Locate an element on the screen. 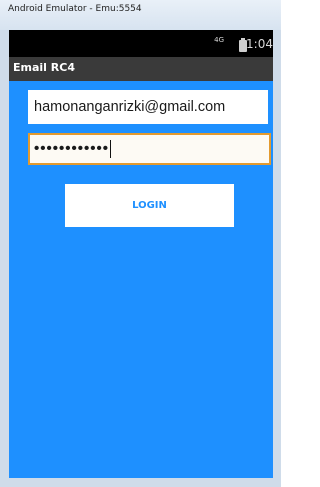  window-title: Android Emulator - Emu:5554 is located at coordinates (75, 9).